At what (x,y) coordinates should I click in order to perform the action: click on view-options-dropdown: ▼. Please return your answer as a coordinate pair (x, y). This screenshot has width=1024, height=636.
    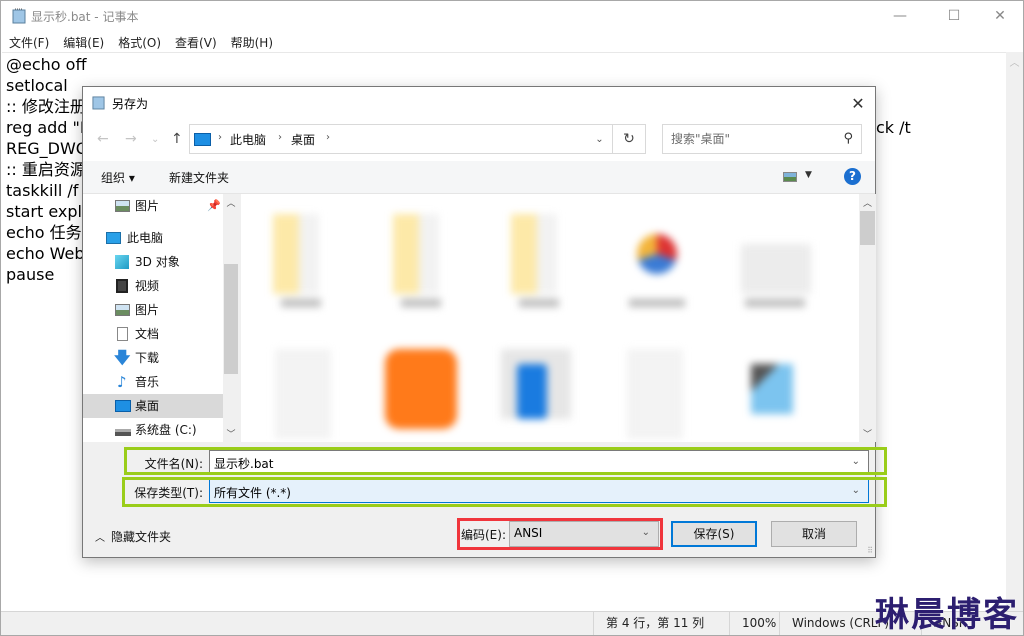
    Looking at the image, I should click on (808, 175).